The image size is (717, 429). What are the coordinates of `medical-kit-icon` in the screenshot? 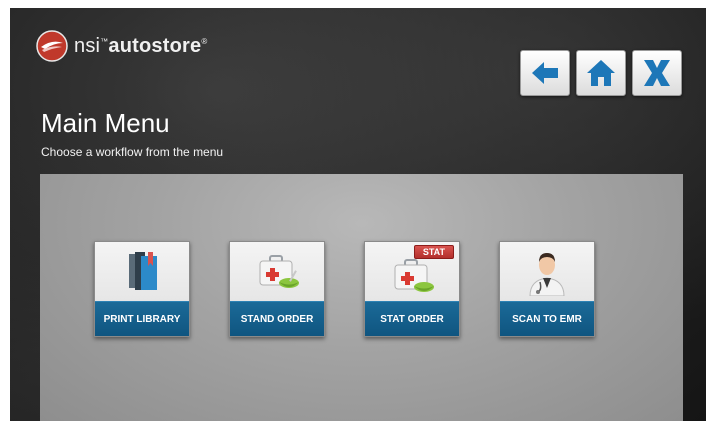 It's located at (279, 271).